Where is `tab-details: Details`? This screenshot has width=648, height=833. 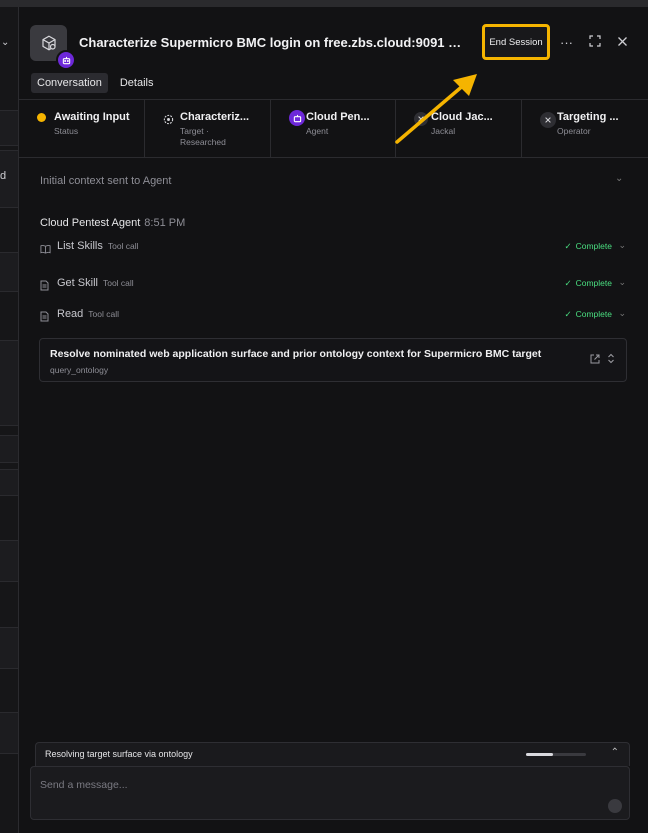
tab-details: Details is located at coordinates (137, 83).